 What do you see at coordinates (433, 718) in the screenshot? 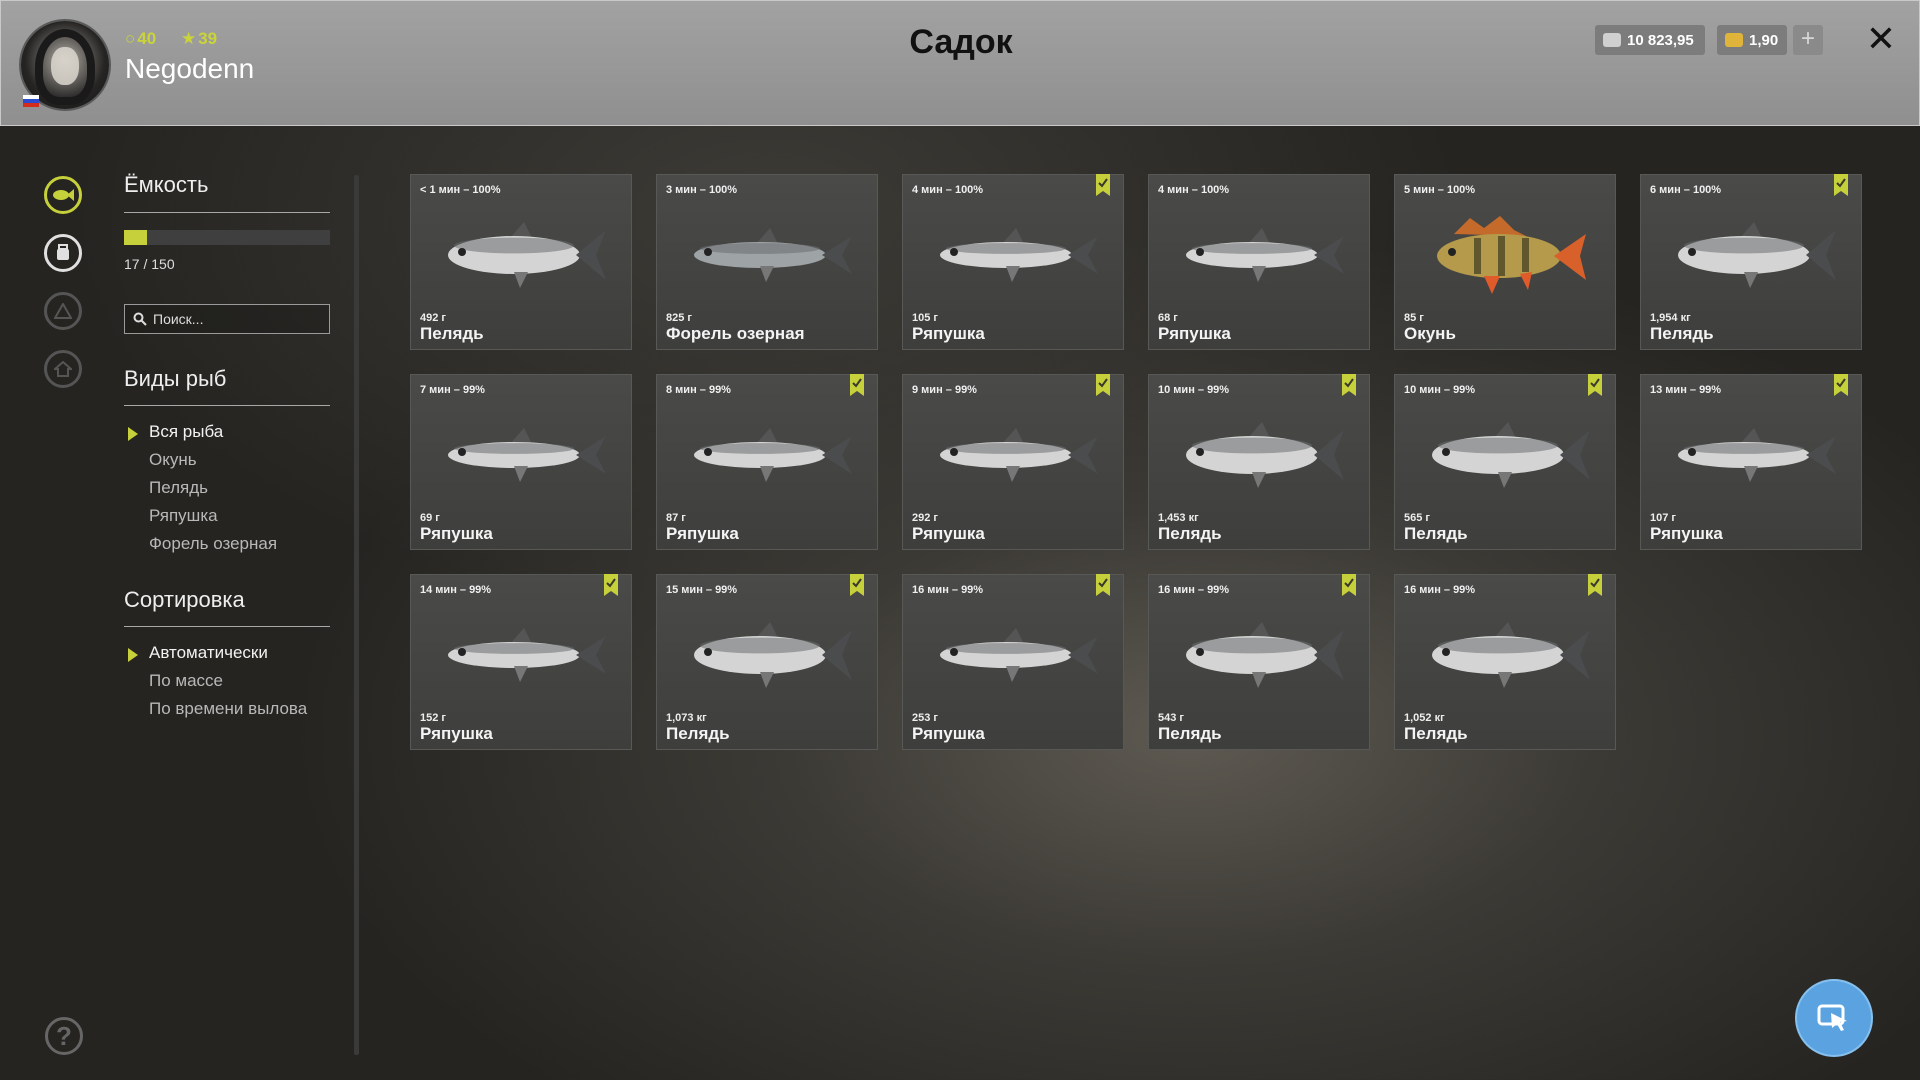
I see `fish-weight: 152 г` at bounding box center [433, 718].